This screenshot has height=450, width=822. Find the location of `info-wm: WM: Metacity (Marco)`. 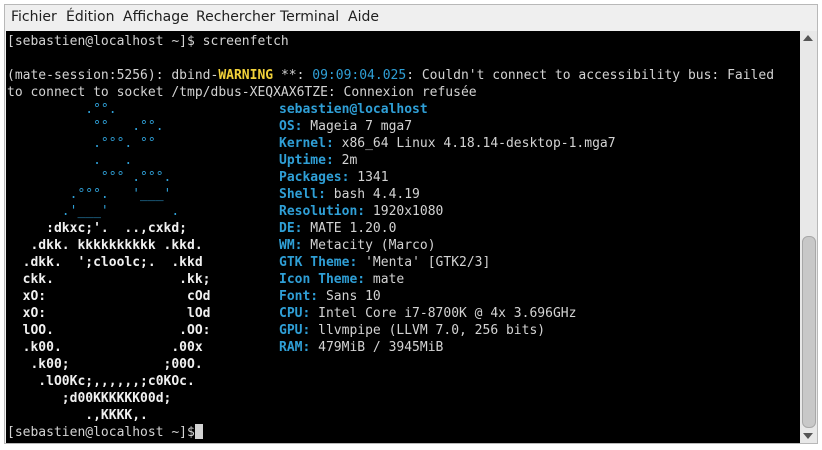

info-wm: WM: Metacity (Marco) is located at coordinates (357, 245).